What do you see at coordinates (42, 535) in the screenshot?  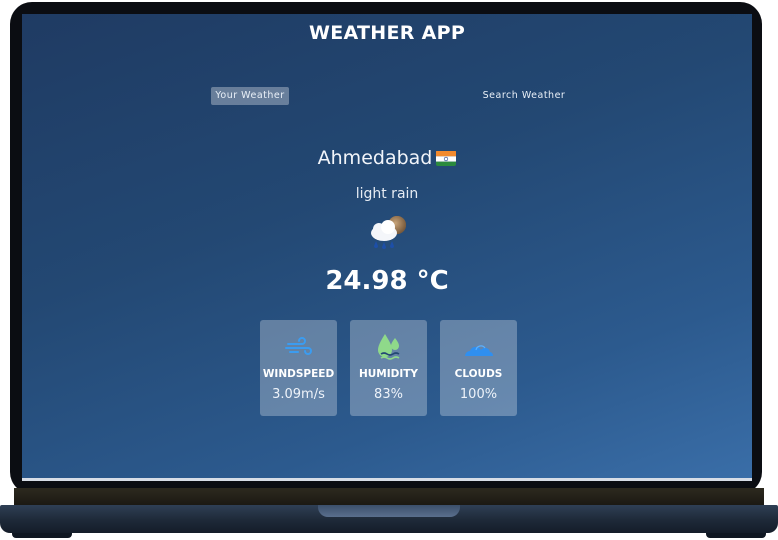 I see `laptop-foot-left` at bounding box center [42, 535].